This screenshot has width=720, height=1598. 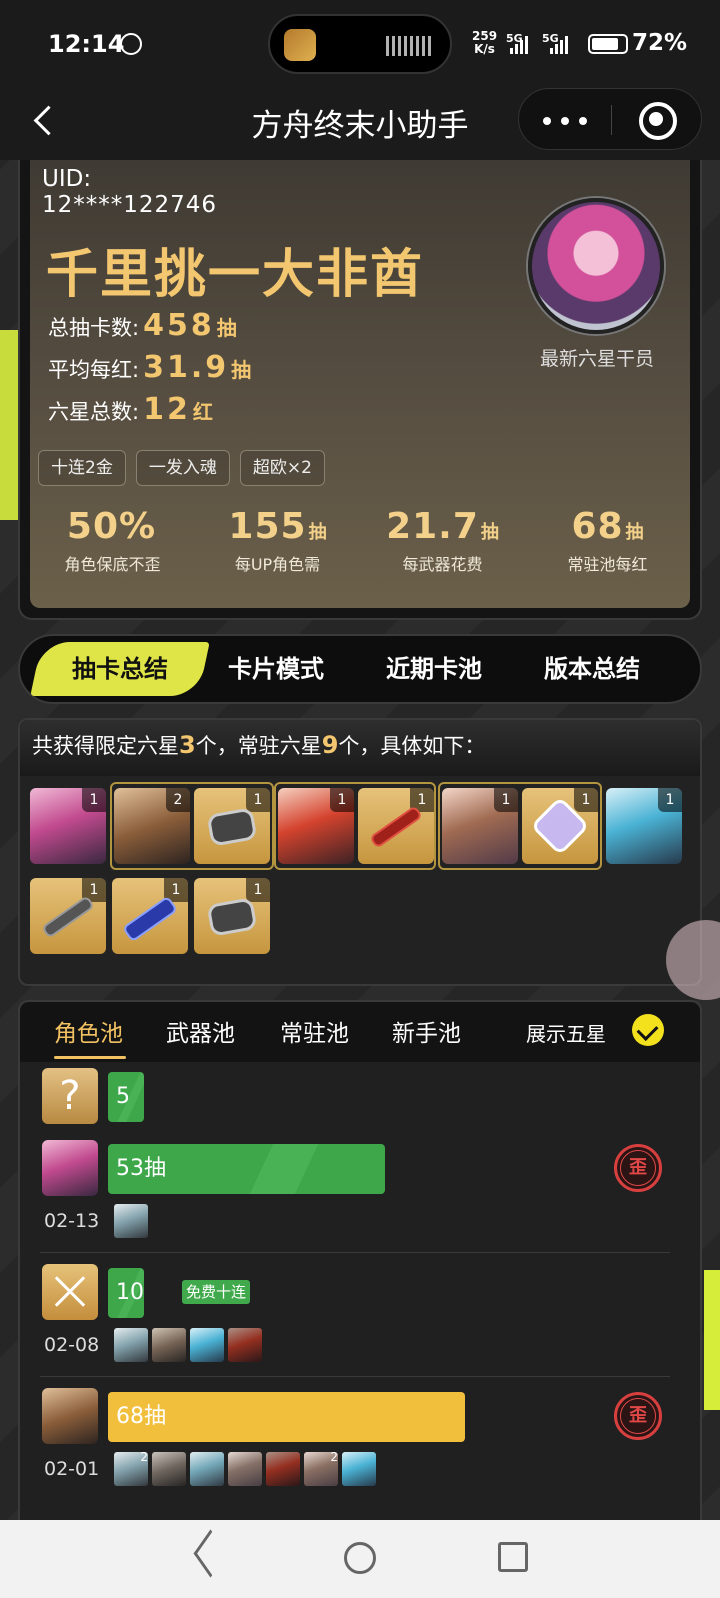 What do you see at coordinates (566, 1032) in the screenshot?
I see `show-five-star-label: 展示五星` at bounding box center [566, 1032].